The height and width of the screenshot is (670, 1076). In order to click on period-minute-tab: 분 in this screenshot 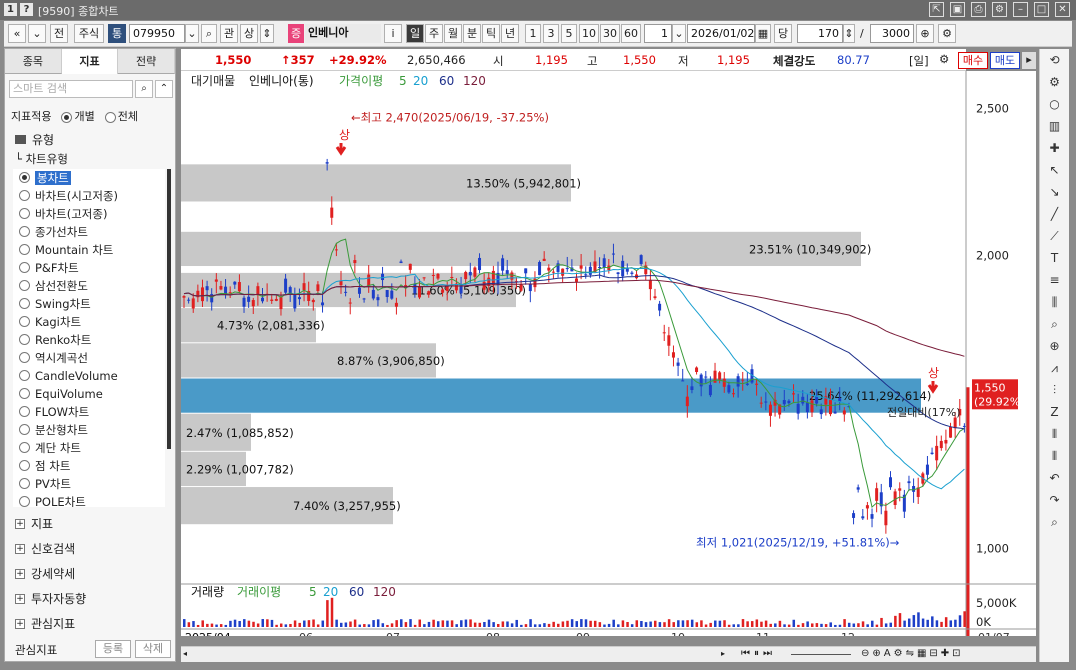, I will do `click(472, 33)`.